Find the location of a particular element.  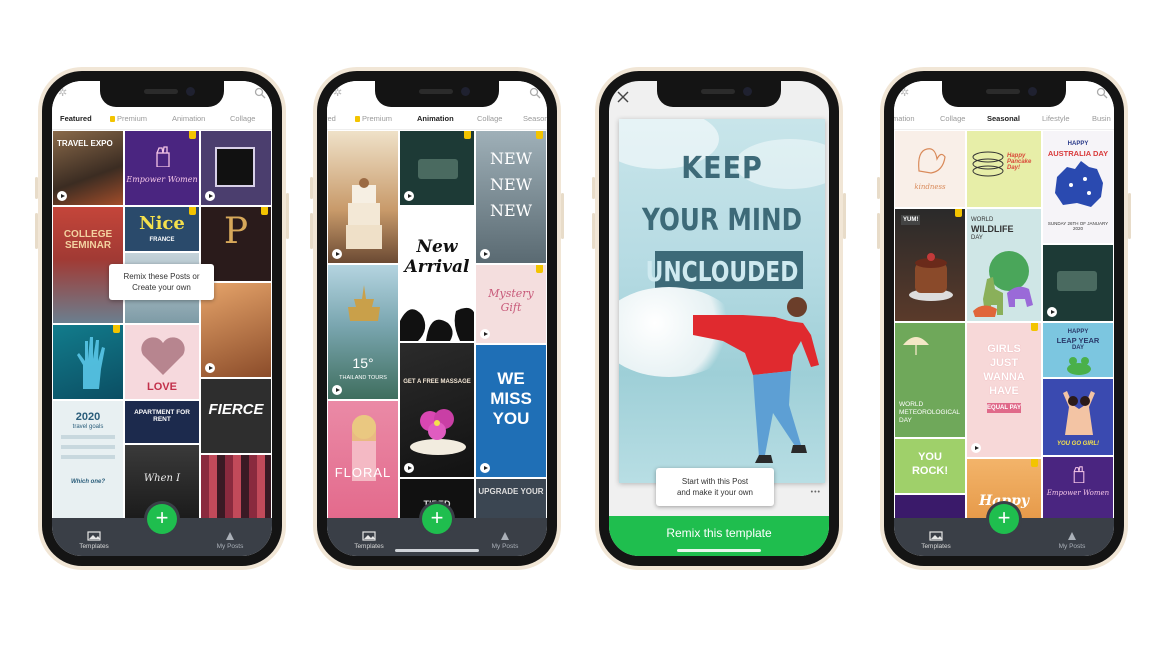

tab-seasonal: Season is located at coordinates (535, 118).